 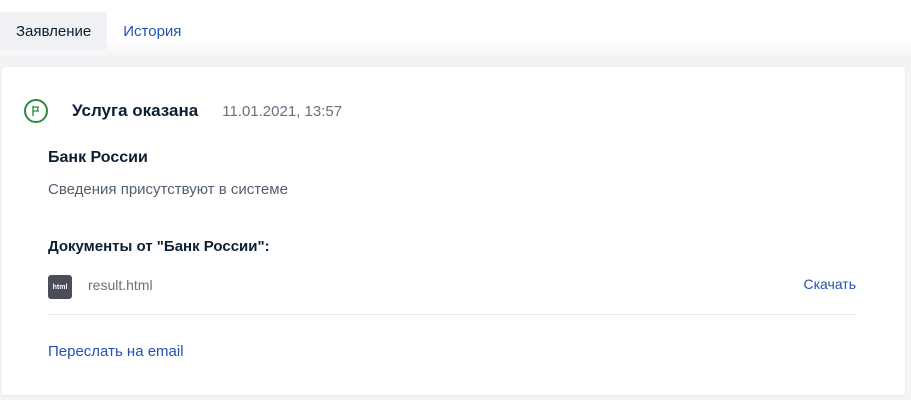 What do you see at coordinates (116, 351) in the screenshot?
I see `forward-email-link: Переслать на email` at bounding box center [116, 351].